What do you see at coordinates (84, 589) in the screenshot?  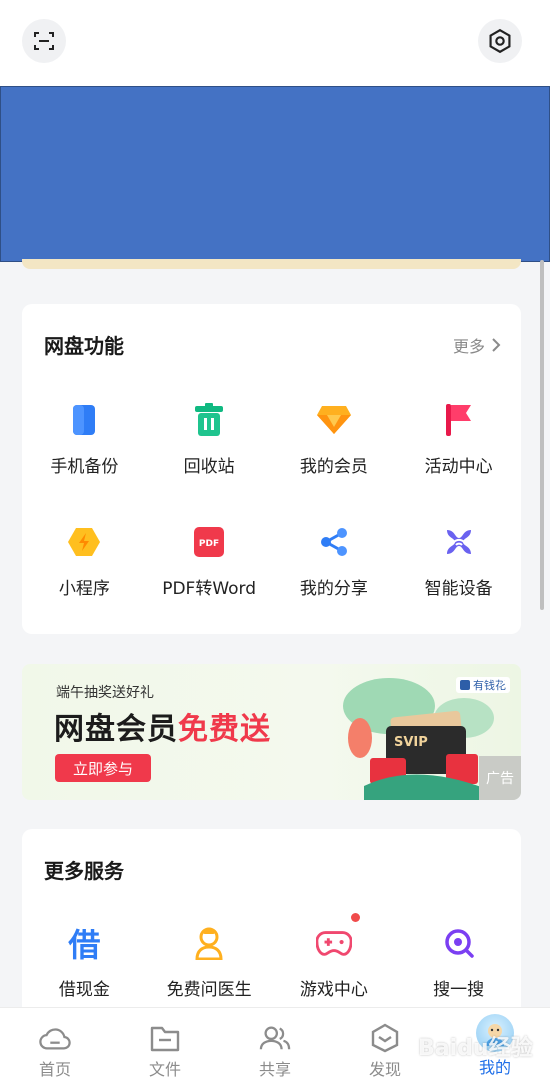 I see `feature-label: 小程序` at bounding box center [84, 589].